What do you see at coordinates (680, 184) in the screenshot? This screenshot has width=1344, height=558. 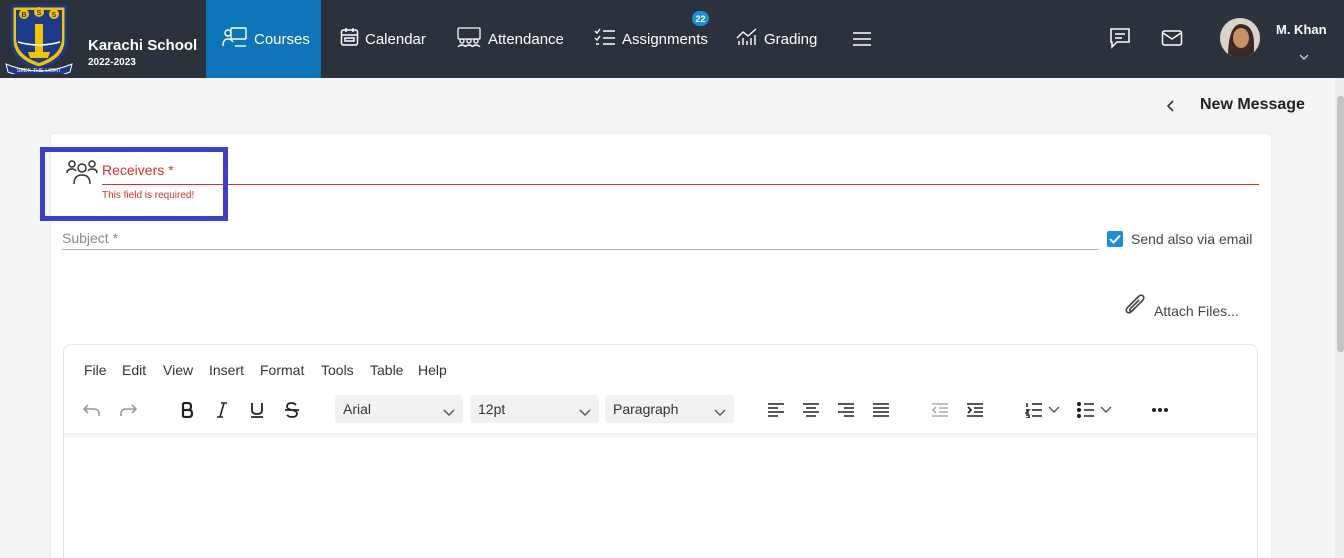 I see `receivers-underline` at bounding box center [680, 184].